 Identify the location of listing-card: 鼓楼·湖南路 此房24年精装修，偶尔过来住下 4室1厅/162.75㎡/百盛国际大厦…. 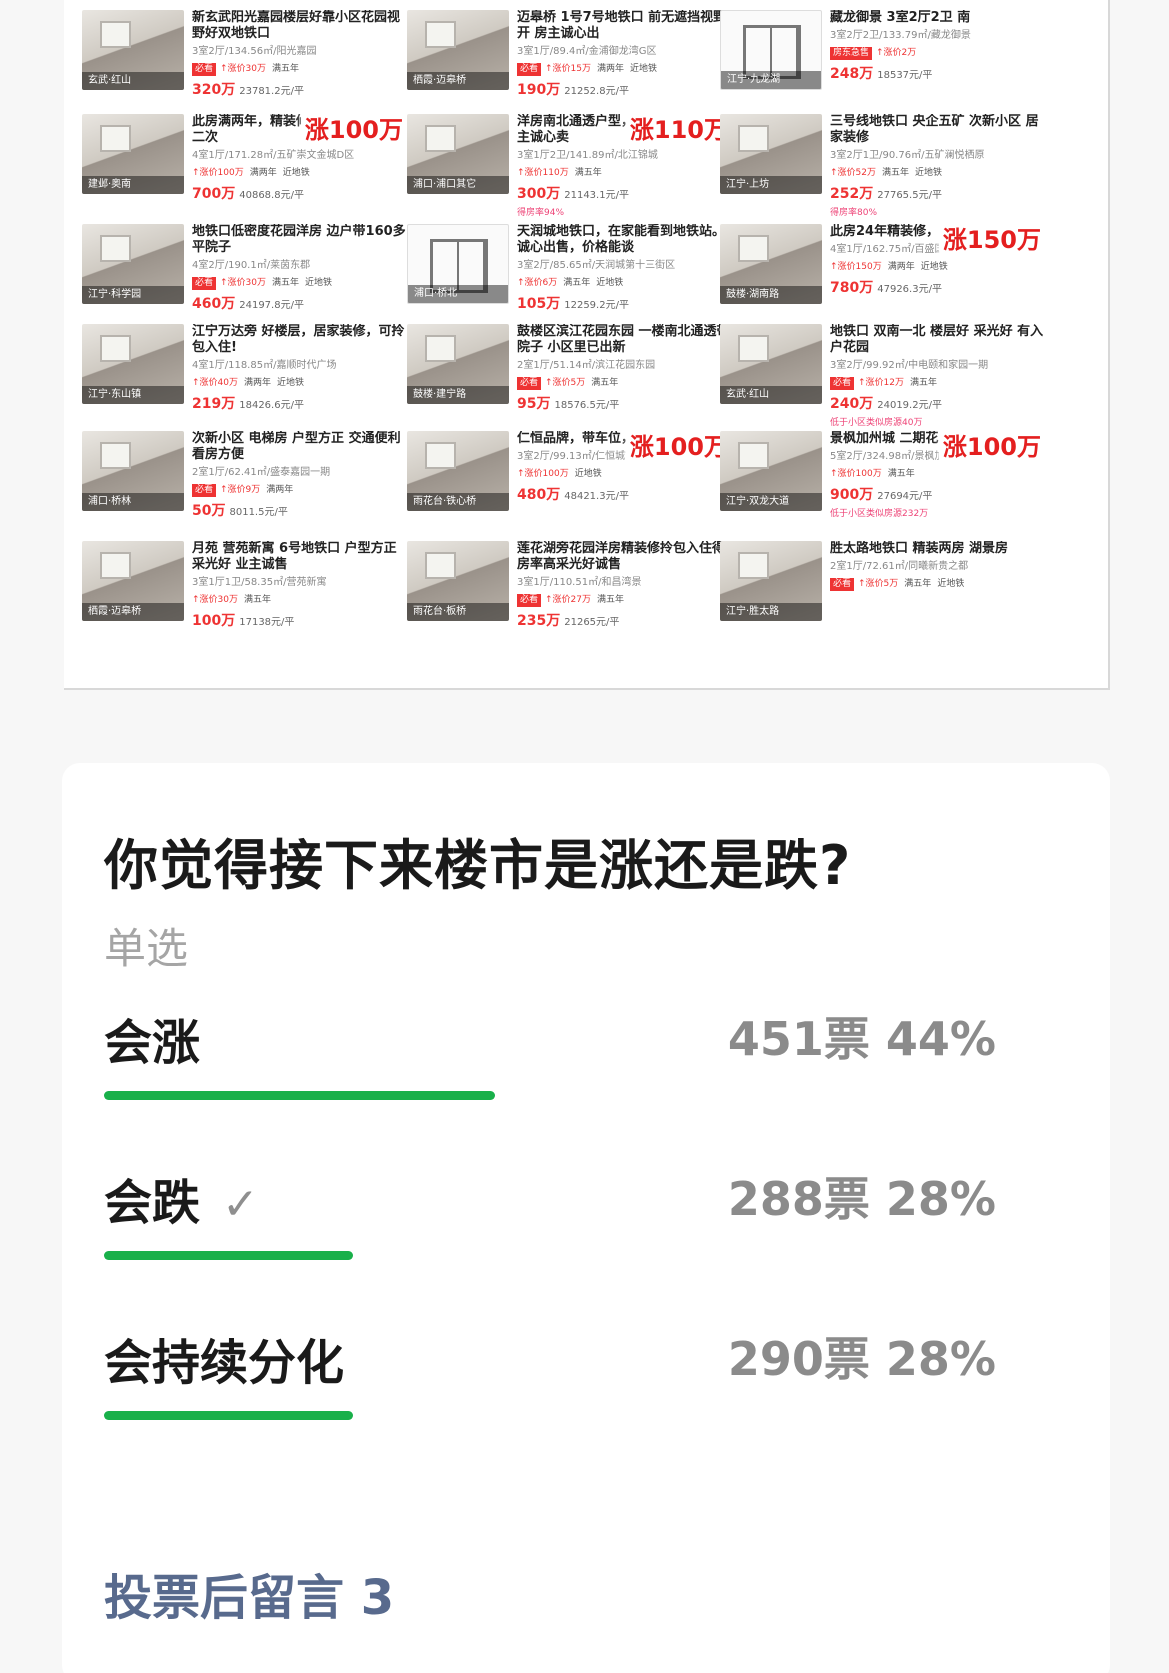
(874, 272).